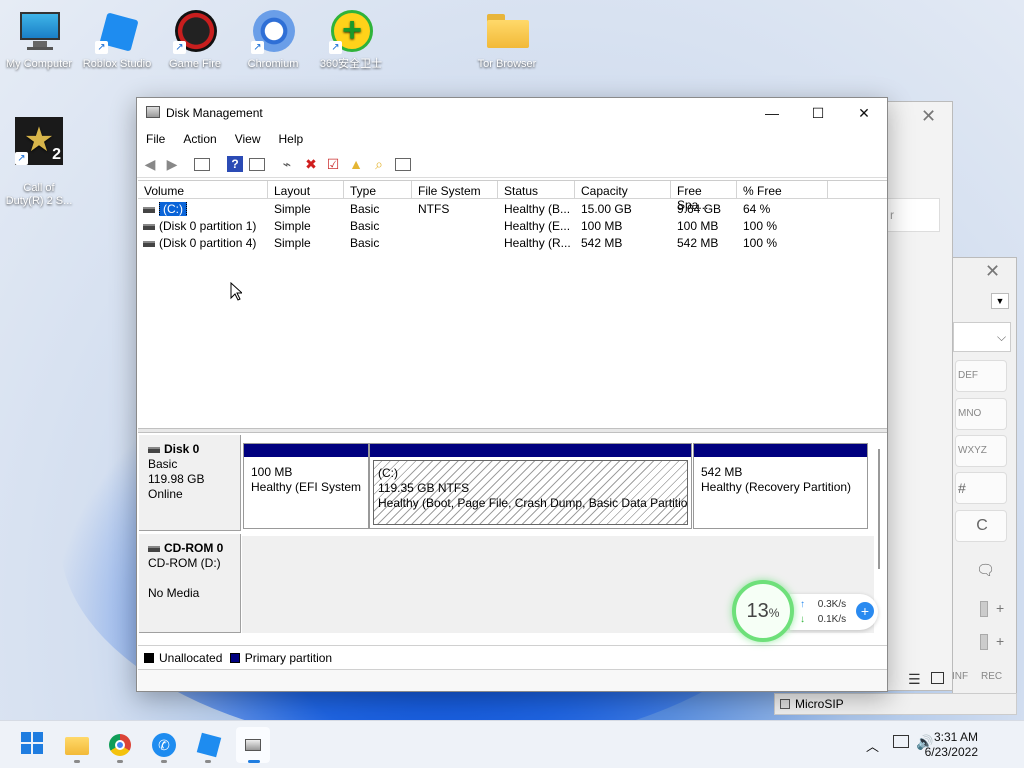 The image size is (1024, 768). I want to click on folder-search-icon: ⌕, so click(379, 164).